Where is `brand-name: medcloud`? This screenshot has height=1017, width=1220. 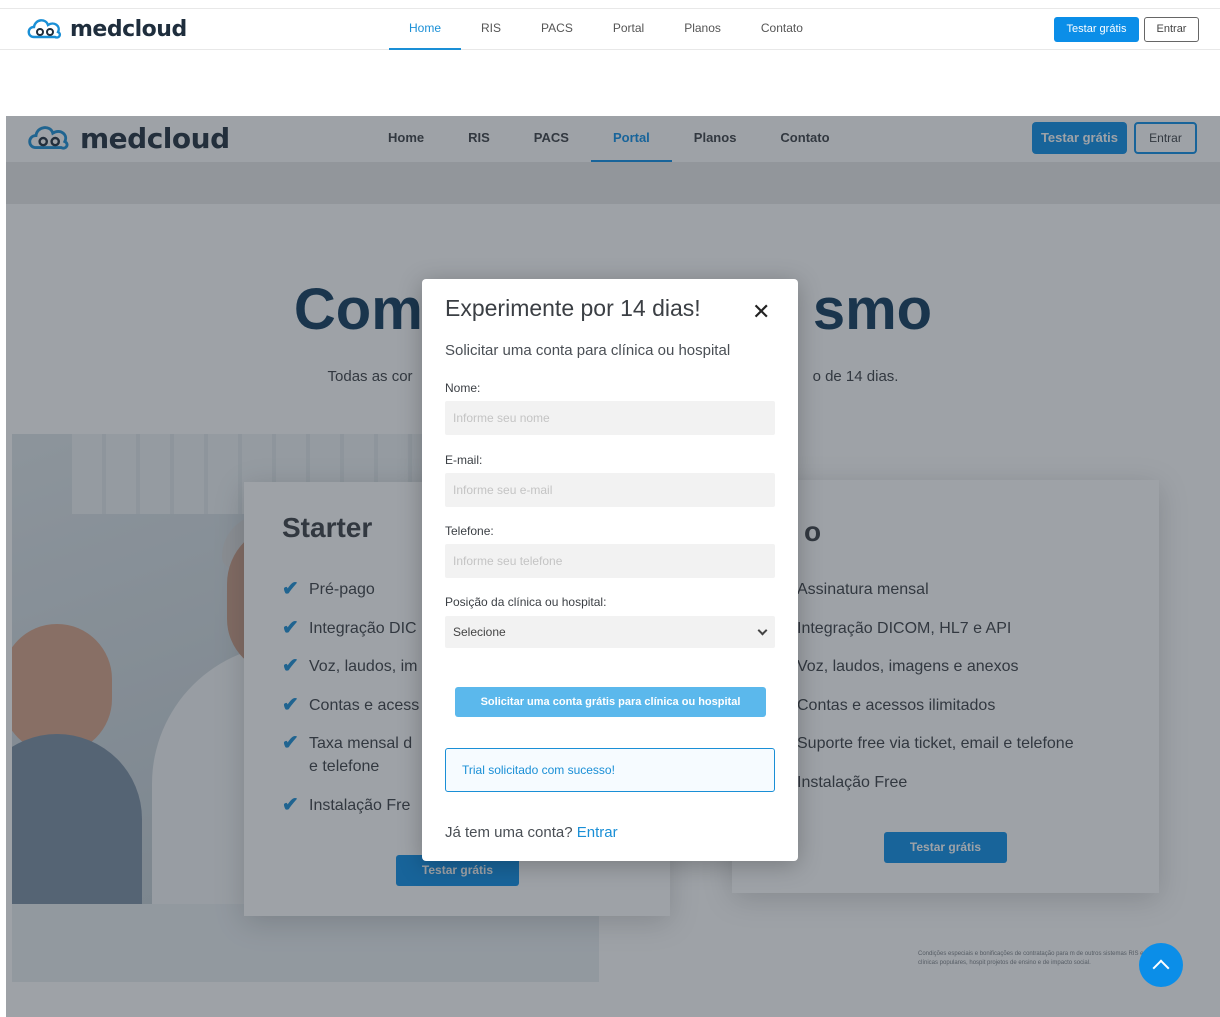 brand-name: medcloud is located at coordinates (128, 29).